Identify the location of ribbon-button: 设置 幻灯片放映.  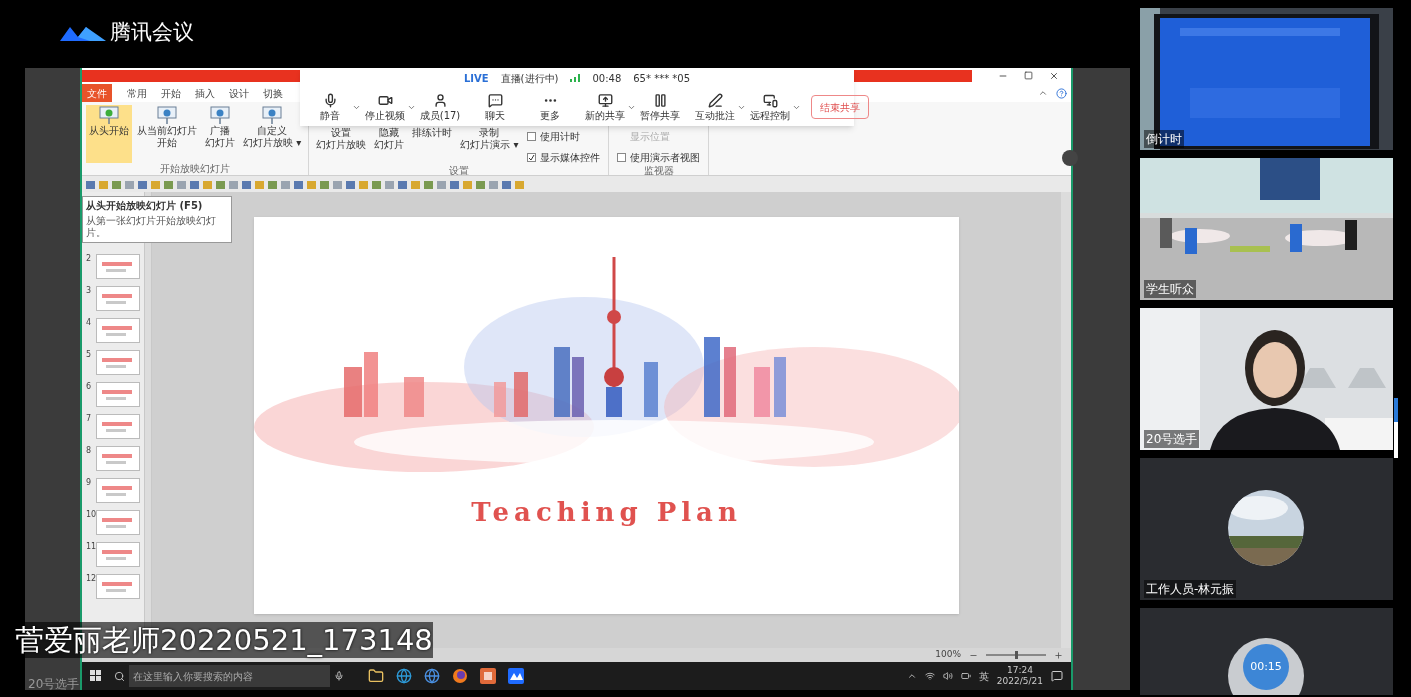
(341, 145).